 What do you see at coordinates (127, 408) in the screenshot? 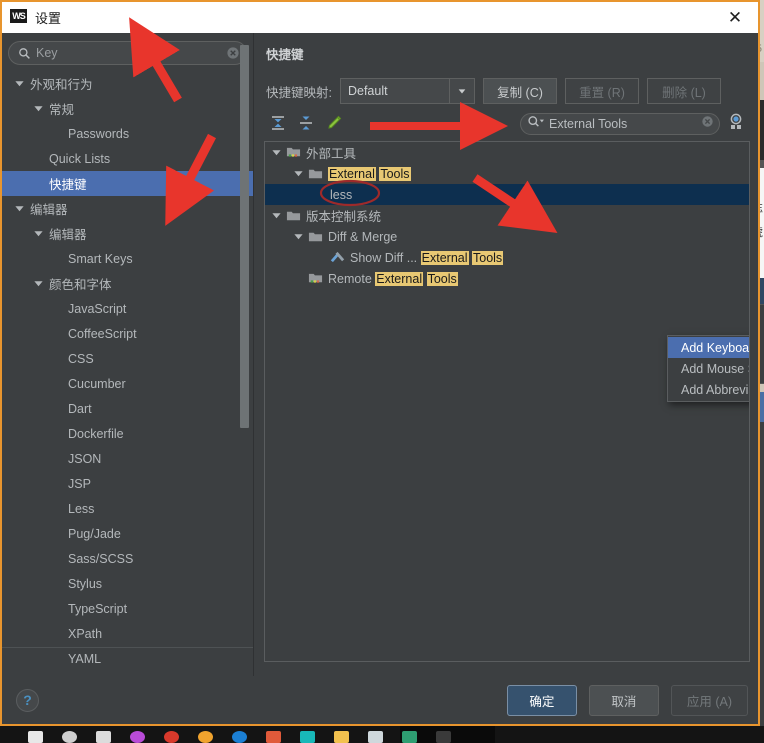
I see `sidebar-item-13: Dart` at bounding box center [127, 408].